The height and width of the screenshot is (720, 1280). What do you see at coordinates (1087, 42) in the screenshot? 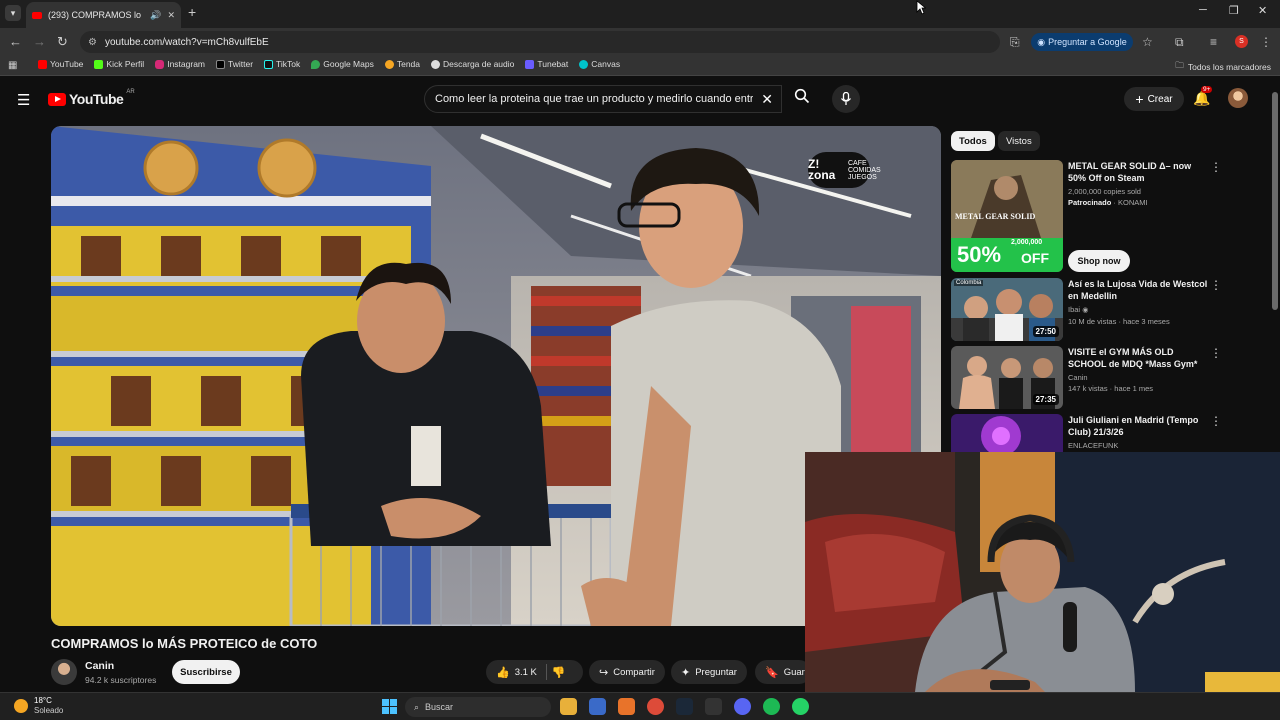
I see `ask-google-label: Preguntar a Google` at bounding box center [1087, 42].